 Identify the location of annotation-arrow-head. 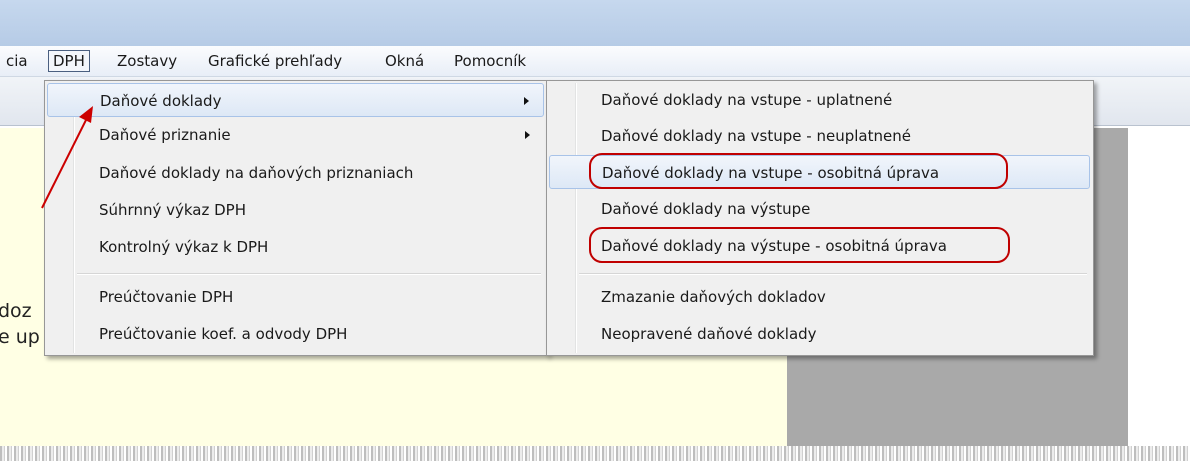
(86, 114).